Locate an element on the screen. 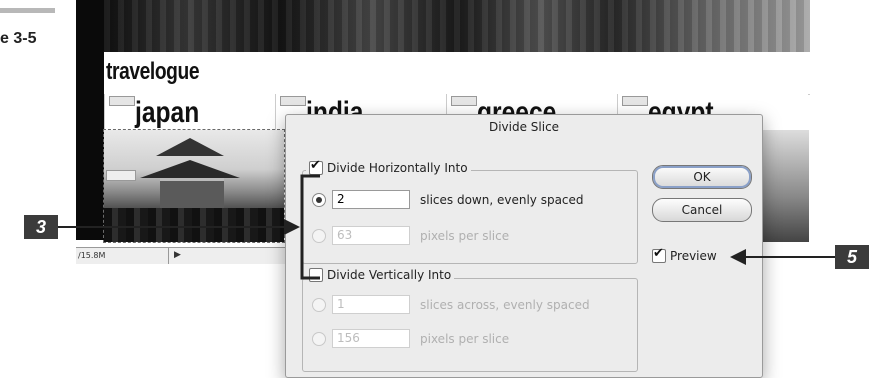  horizontal-slices-row: 2 slices down, evenly spaced is located at coordinates (448, 199).